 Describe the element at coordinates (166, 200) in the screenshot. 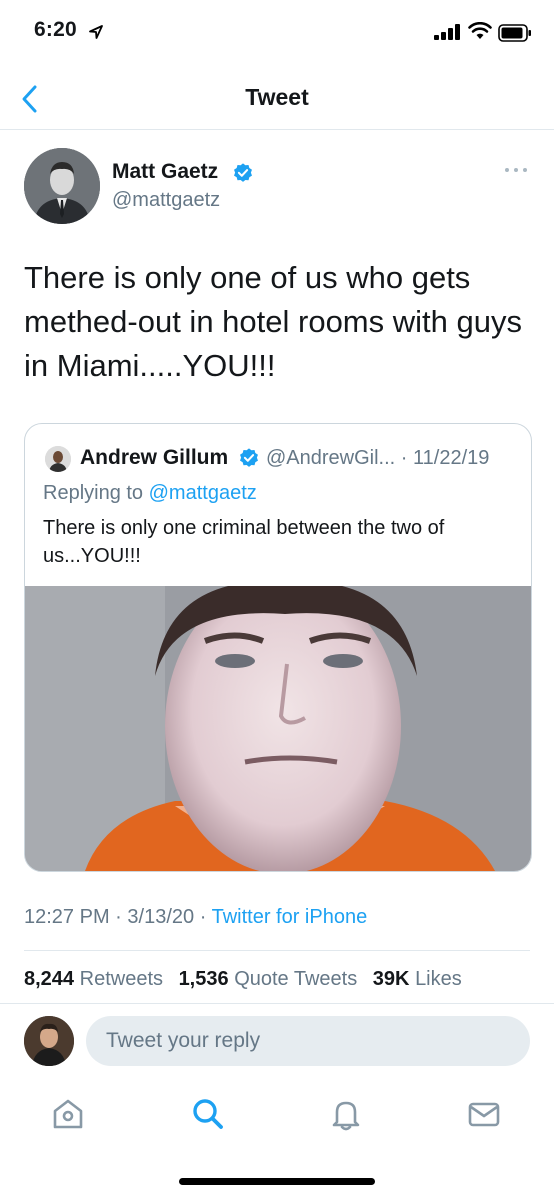

I see `author-handle: @mattgaetz` at that location.